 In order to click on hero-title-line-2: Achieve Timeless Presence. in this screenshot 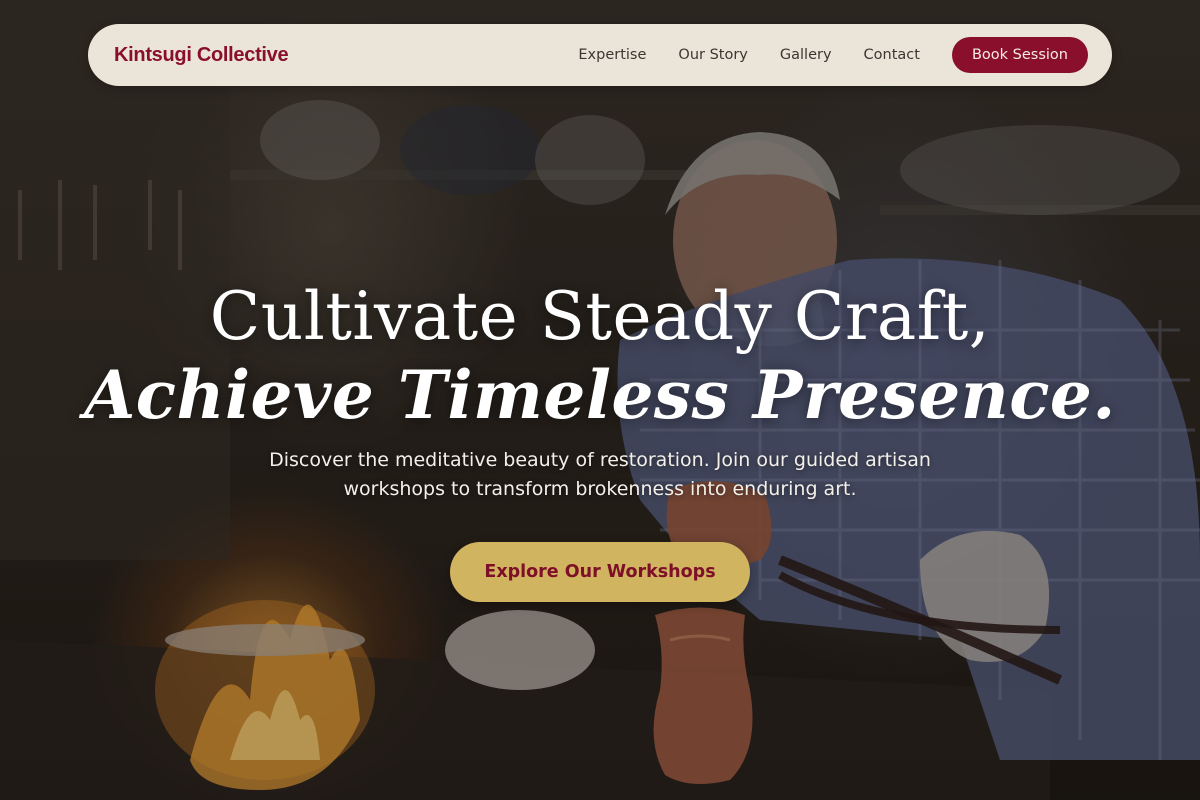, I will do `click(600, 395)`.